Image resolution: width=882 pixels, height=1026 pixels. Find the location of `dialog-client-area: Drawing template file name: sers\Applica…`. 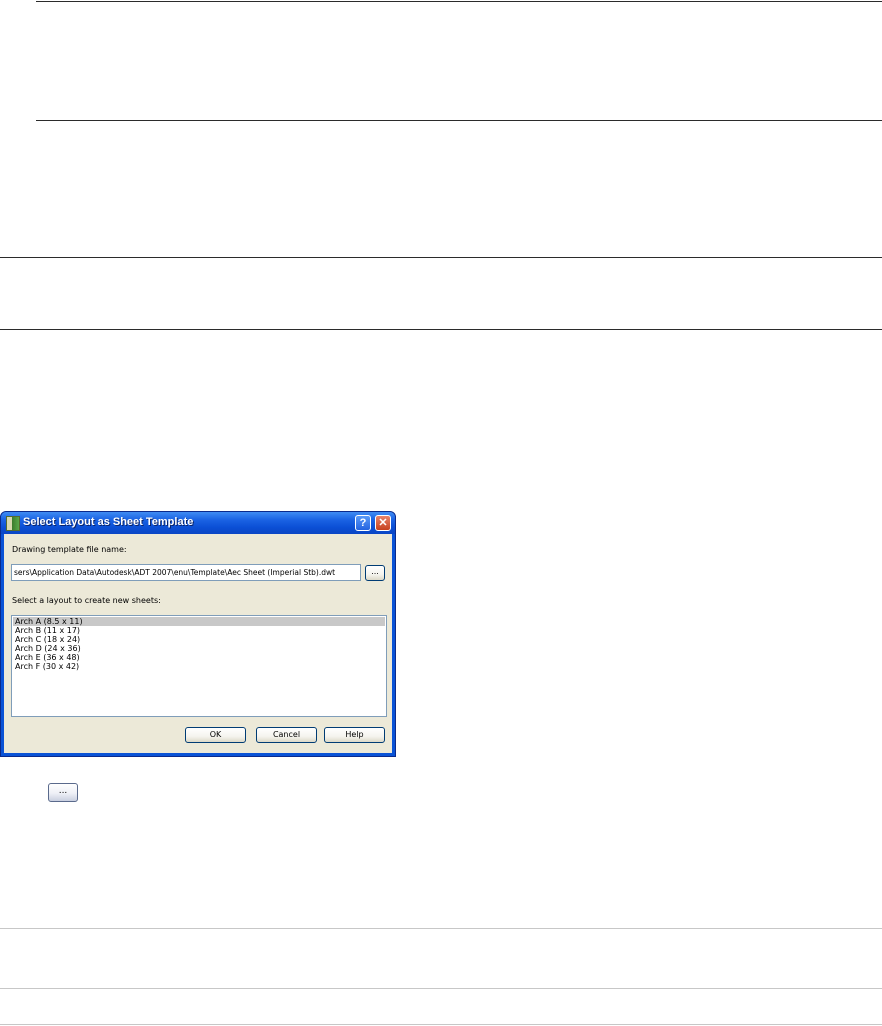

dialog-client-area: Drawing template file name: sers\Applica… is located at coordinates (198, 643).